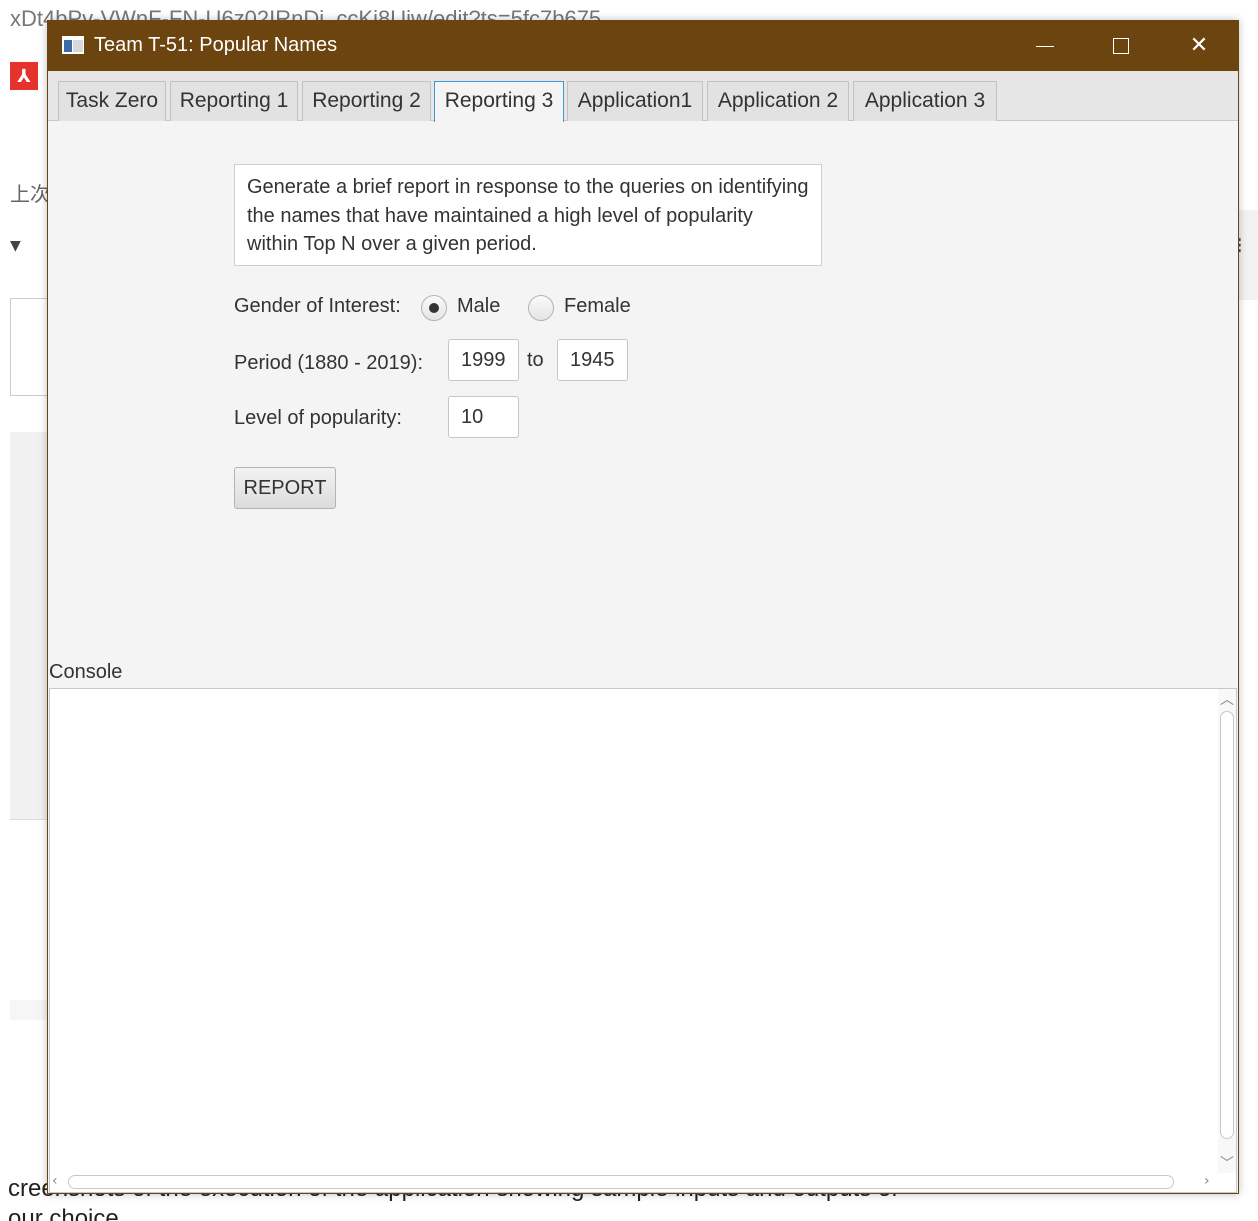 This screenshot has width=1258, height=1221. Describe the element at coordinates (1207, 1181) in the screenshot. I see `scroll-right-icon: ›` at that location.